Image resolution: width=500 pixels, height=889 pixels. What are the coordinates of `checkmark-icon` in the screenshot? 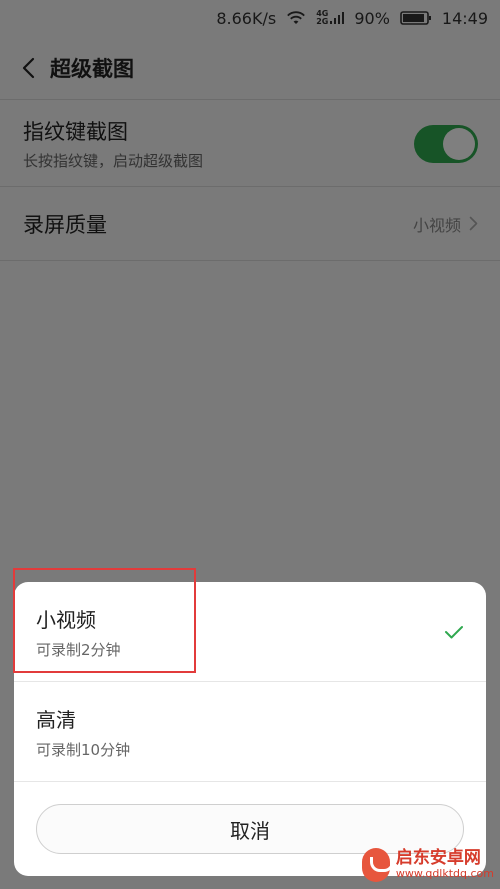 It's located at (454, 631).